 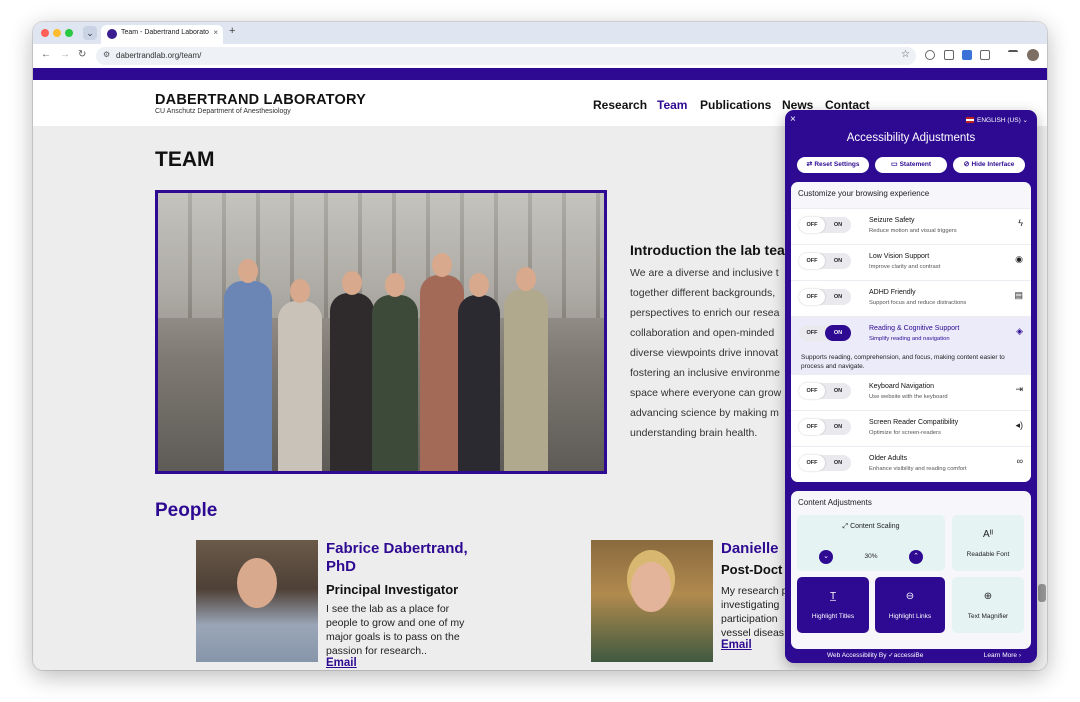 I want to click on intro-text-line: diverse viewpoints drive innovat, so click(x=704, y=353).